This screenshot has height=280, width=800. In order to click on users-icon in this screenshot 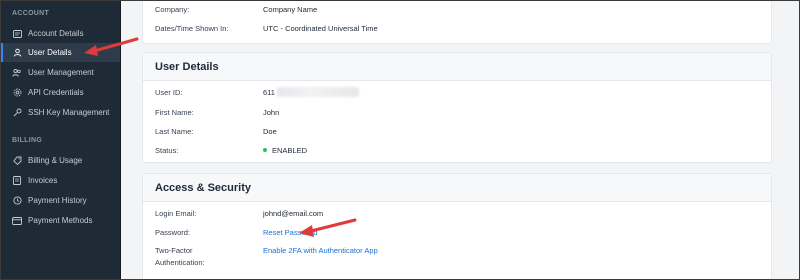, I will do `click(17, 73)`.